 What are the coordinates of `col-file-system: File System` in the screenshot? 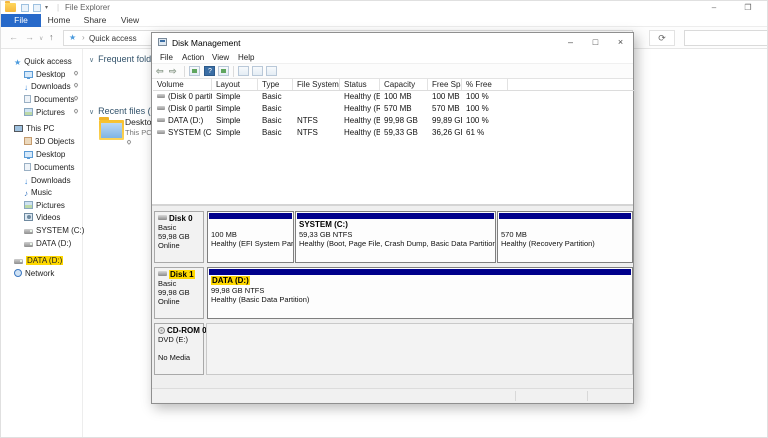 It's located at (316, 84).